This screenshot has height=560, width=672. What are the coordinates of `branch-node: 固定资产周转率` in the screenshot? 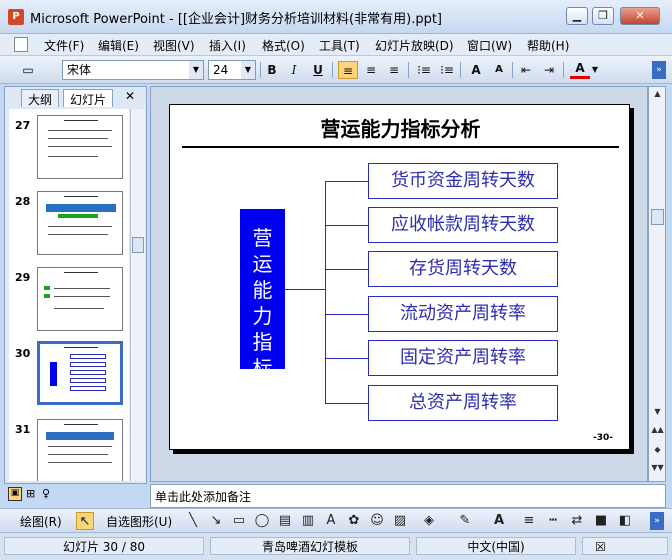 It's located at (463, 358).